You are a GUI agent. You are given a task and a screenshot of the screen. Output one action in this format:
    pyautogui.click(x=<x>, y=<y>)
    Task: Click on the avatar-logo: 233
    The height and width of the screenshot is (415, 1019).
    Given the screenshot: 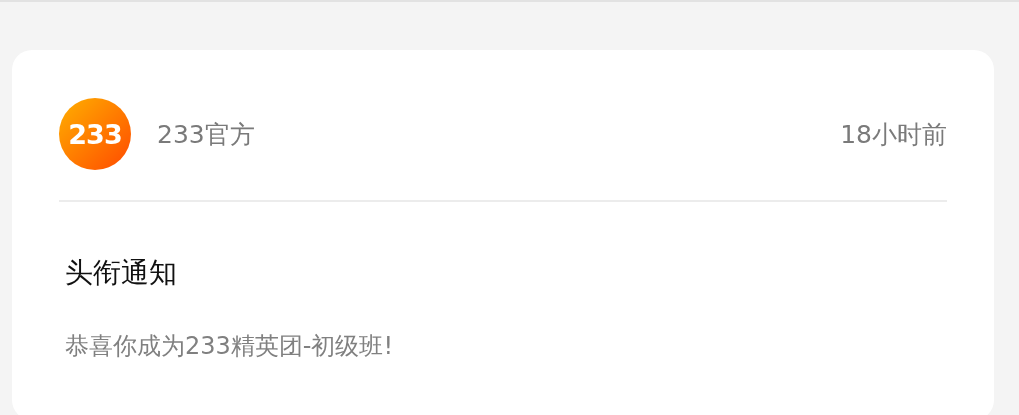 What is the action you would take?
    pyautogui.click(x=95, y=134)
    